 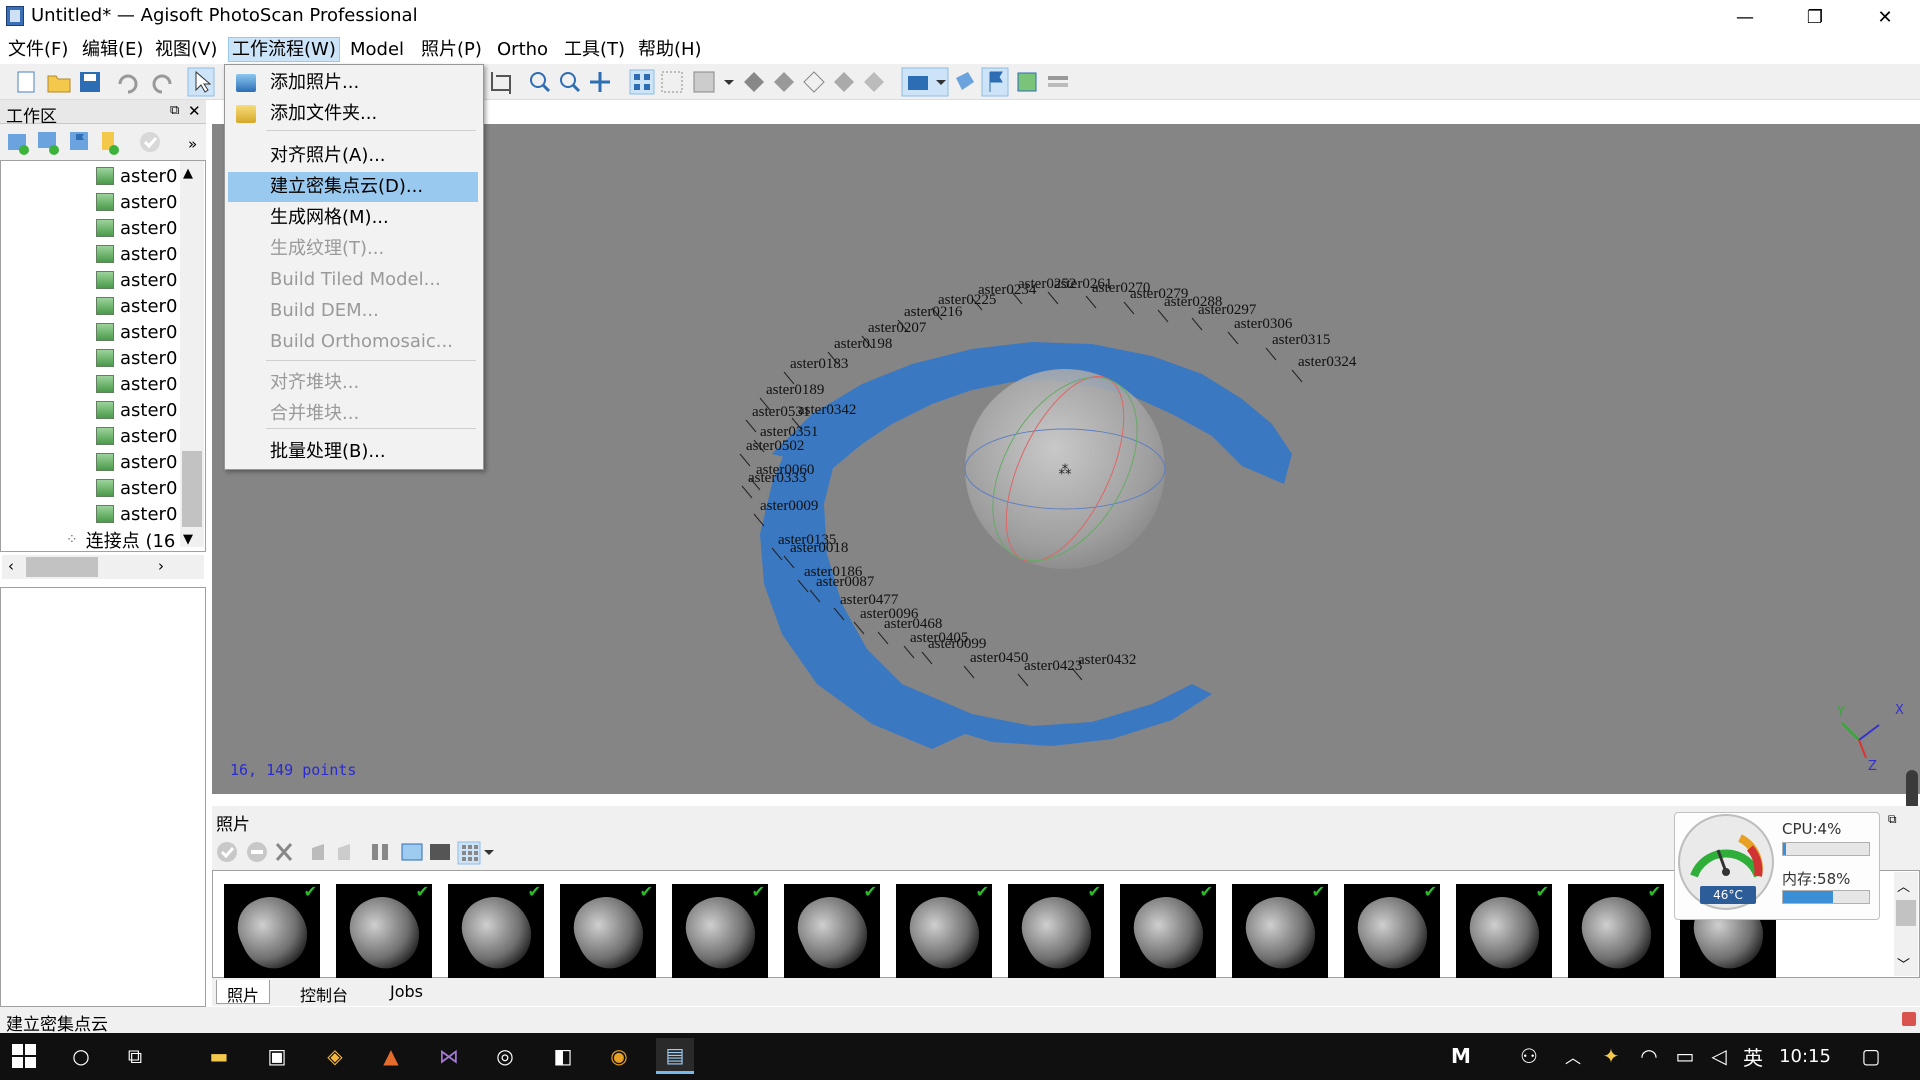 I want to click on undo-icon, so click(x=128, y=84).